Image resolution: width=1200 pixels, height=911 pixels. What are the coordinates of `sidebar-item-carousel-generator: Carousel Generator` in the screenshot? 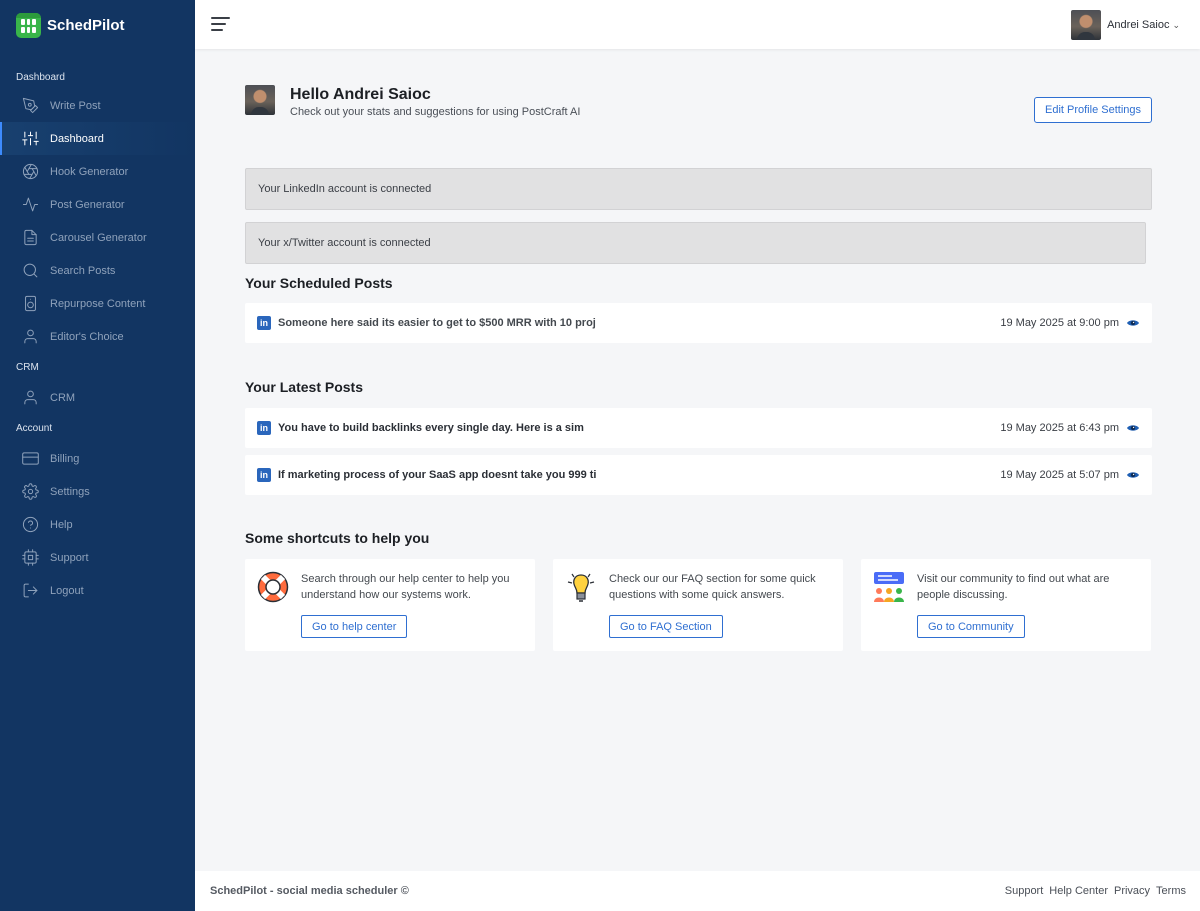 It's located at (97, 237).